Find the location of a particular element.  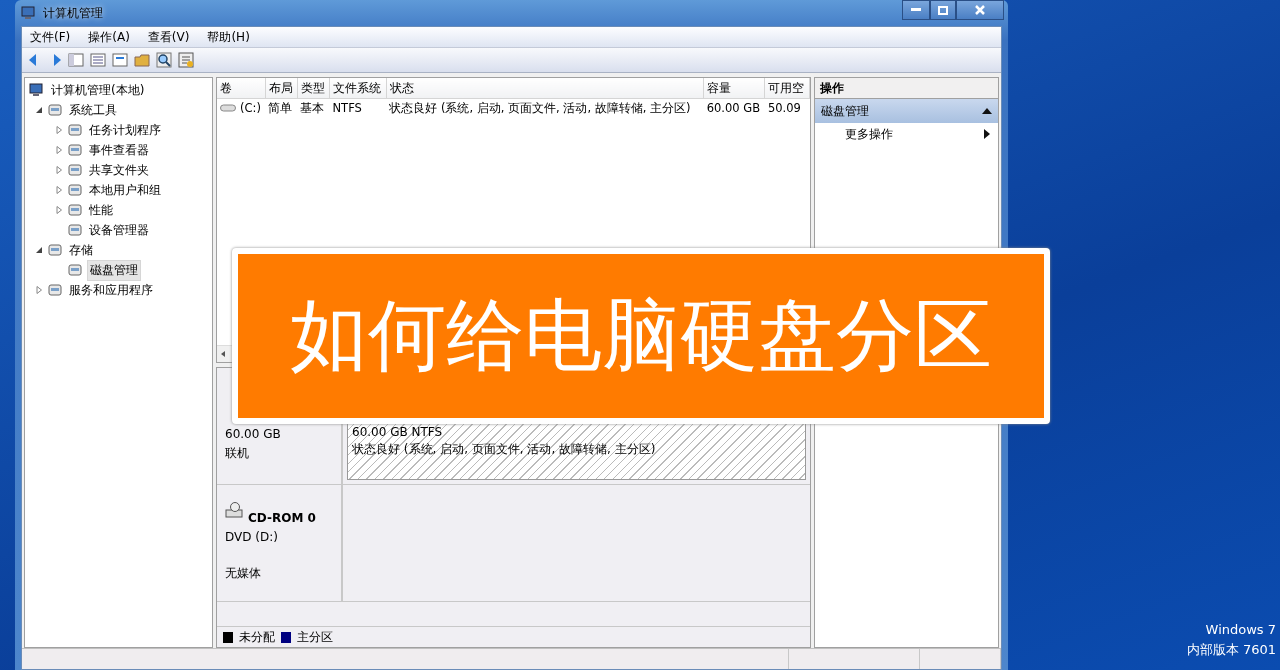

disk-info: DVD (D:) is located at coordinates (252, 537).